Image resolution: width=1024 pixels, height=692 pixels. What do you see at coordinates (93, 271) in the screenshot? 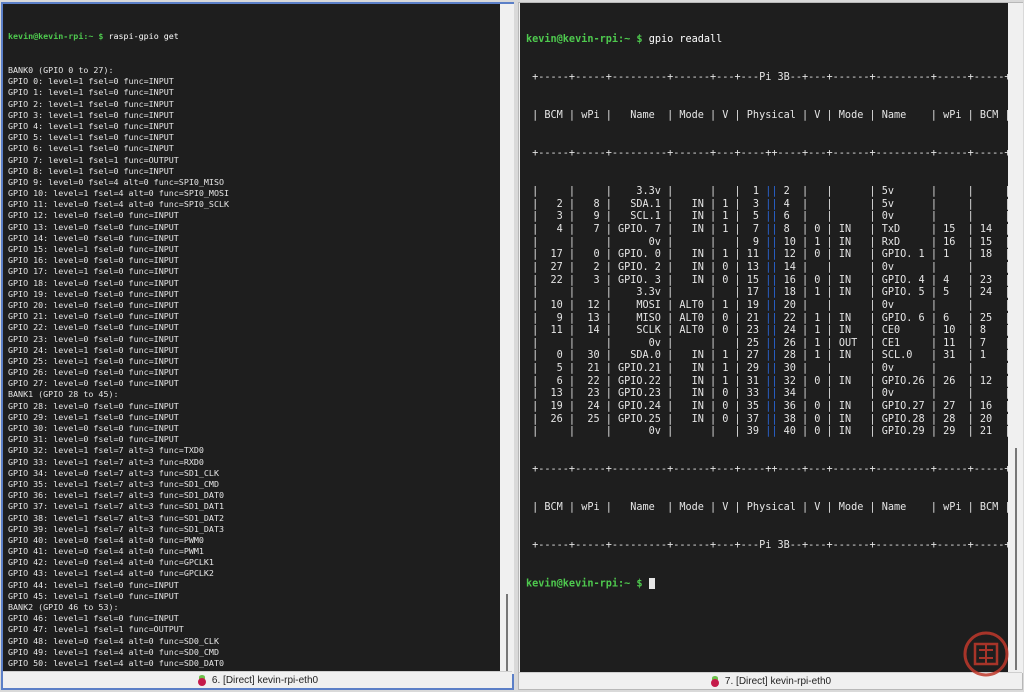
I see `output-line: GPIO 17: level=1 fsel=0 func=INPUT` at bounding box center [93, 271].